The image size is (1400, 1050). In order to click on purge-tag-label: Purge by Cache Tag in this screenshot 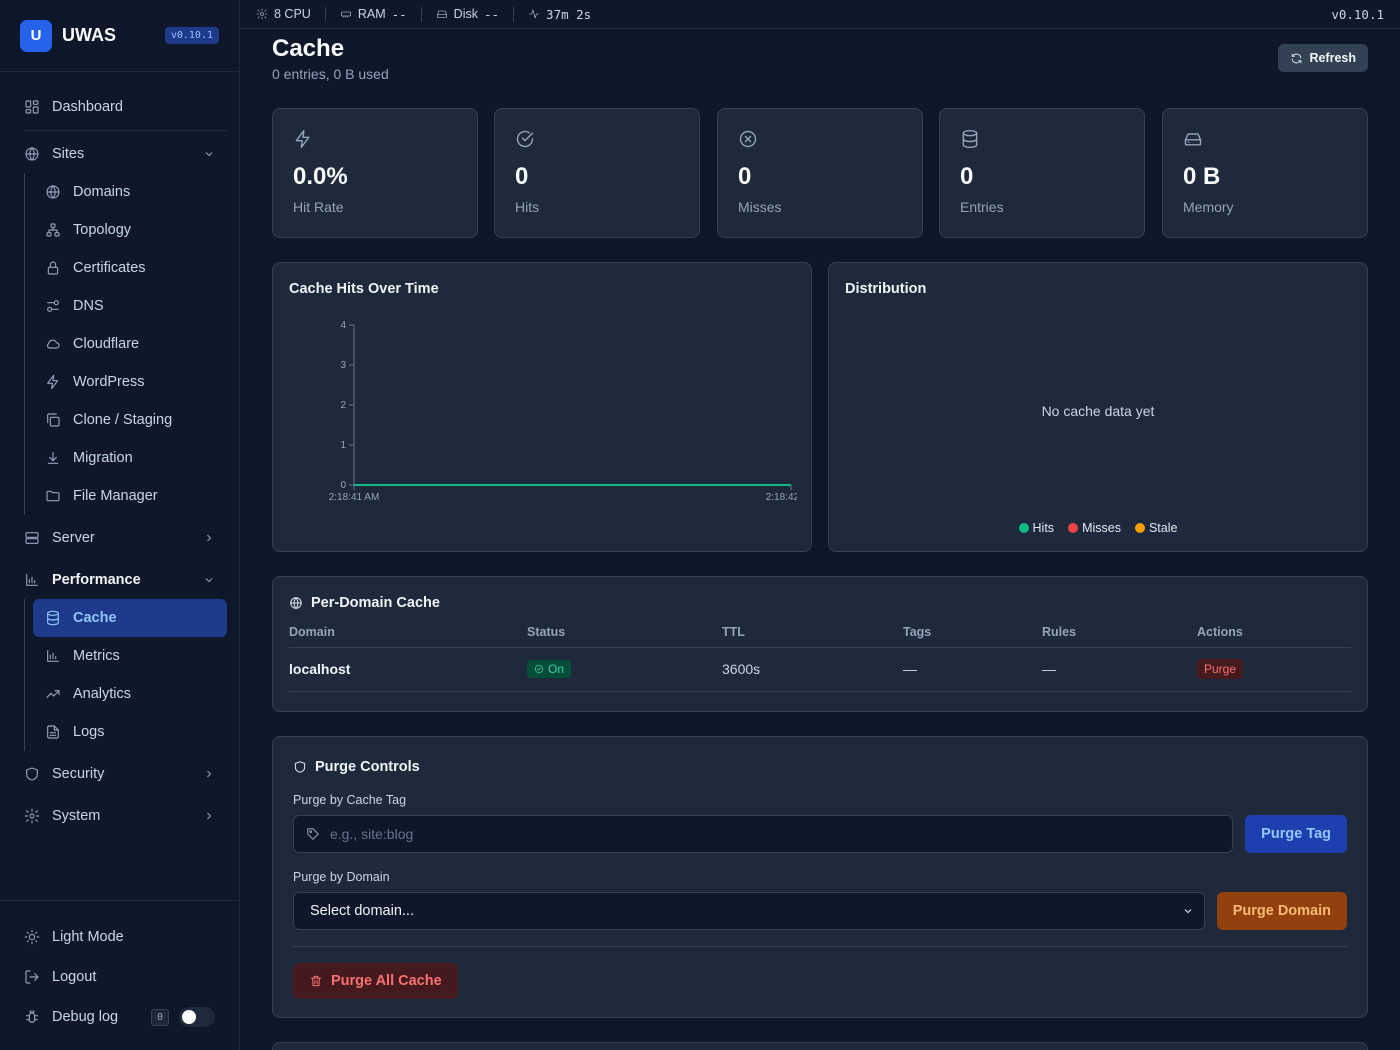, I will do `click(350, 800)`.